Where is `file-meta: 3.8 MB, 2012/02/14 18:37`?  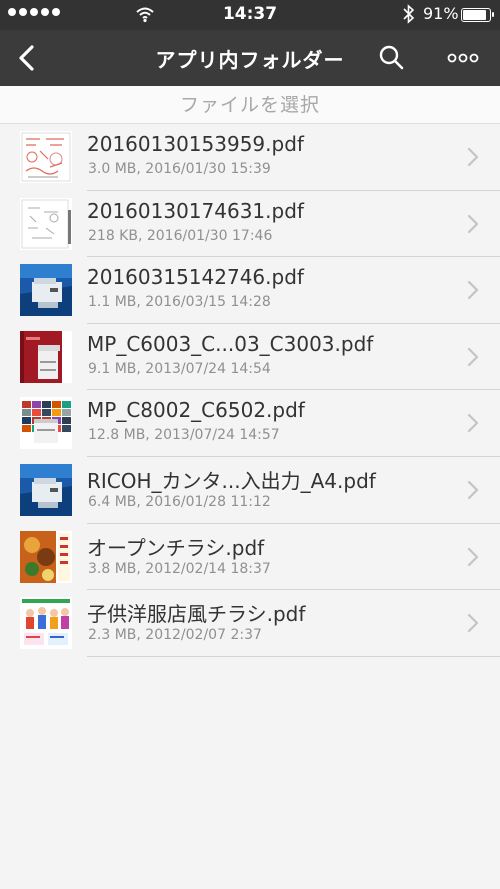
file-meta: 3.8 MB, 2012/02/14 18:37 is located at coordinates (179, 568).